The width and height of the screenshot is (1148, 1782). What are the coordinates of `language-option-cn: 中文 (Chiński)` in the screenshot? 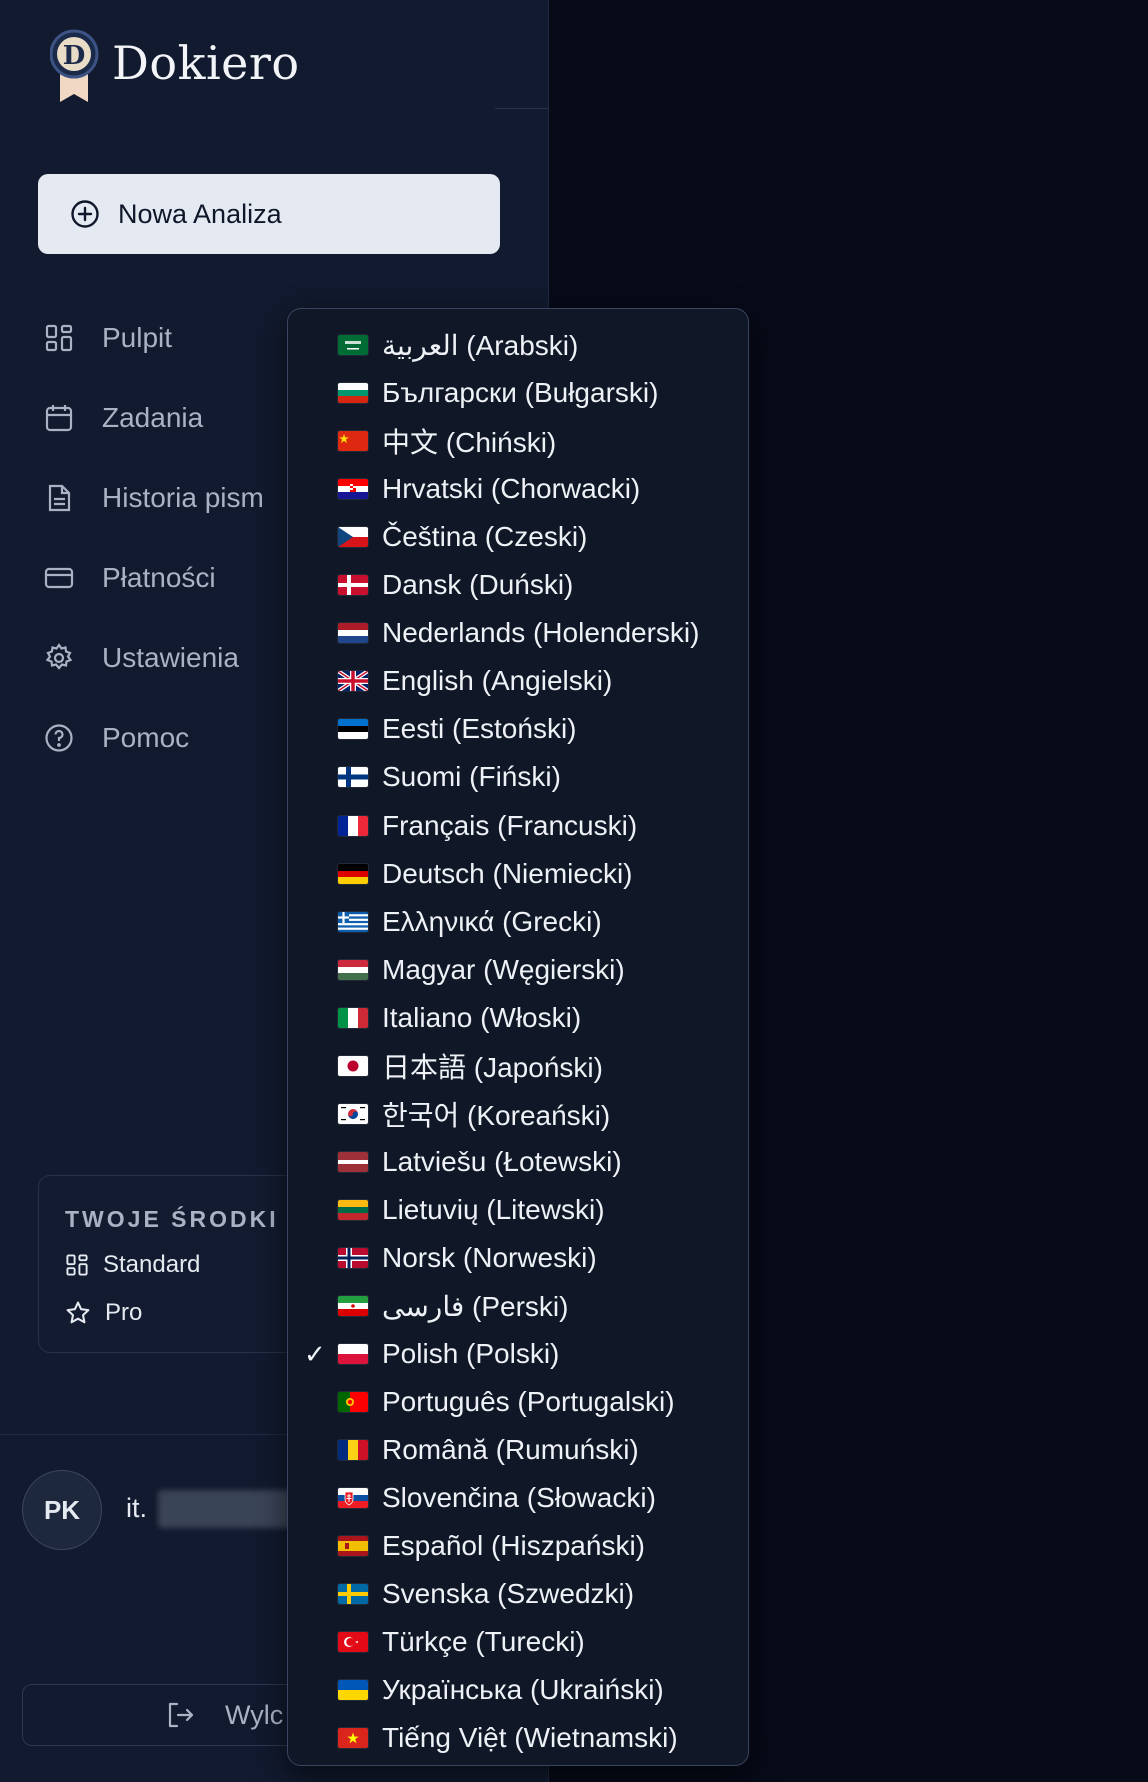 It's located at (518, 441).